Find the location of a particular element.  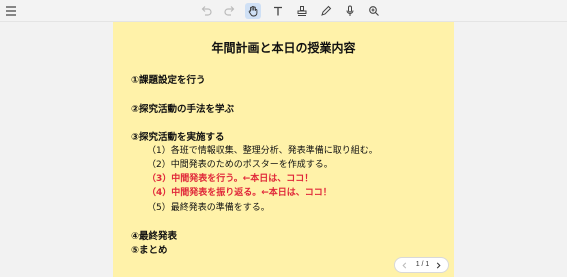

agenda-subitem-highlight: （3）中間発表を行う。←本日は、ココ！ is located at coordinates (230, 179).